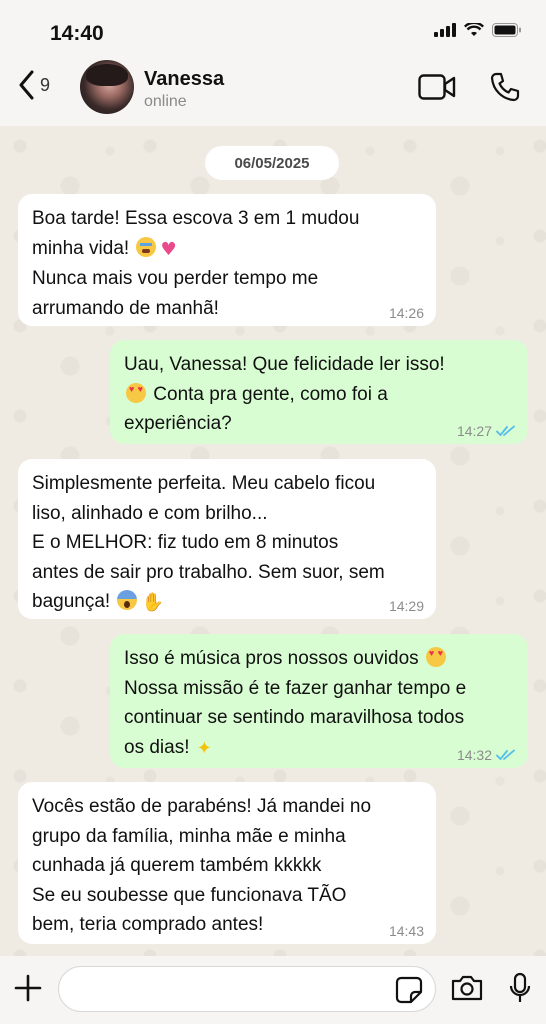  I want to click on message-time: 14:43, so click(406, 931).